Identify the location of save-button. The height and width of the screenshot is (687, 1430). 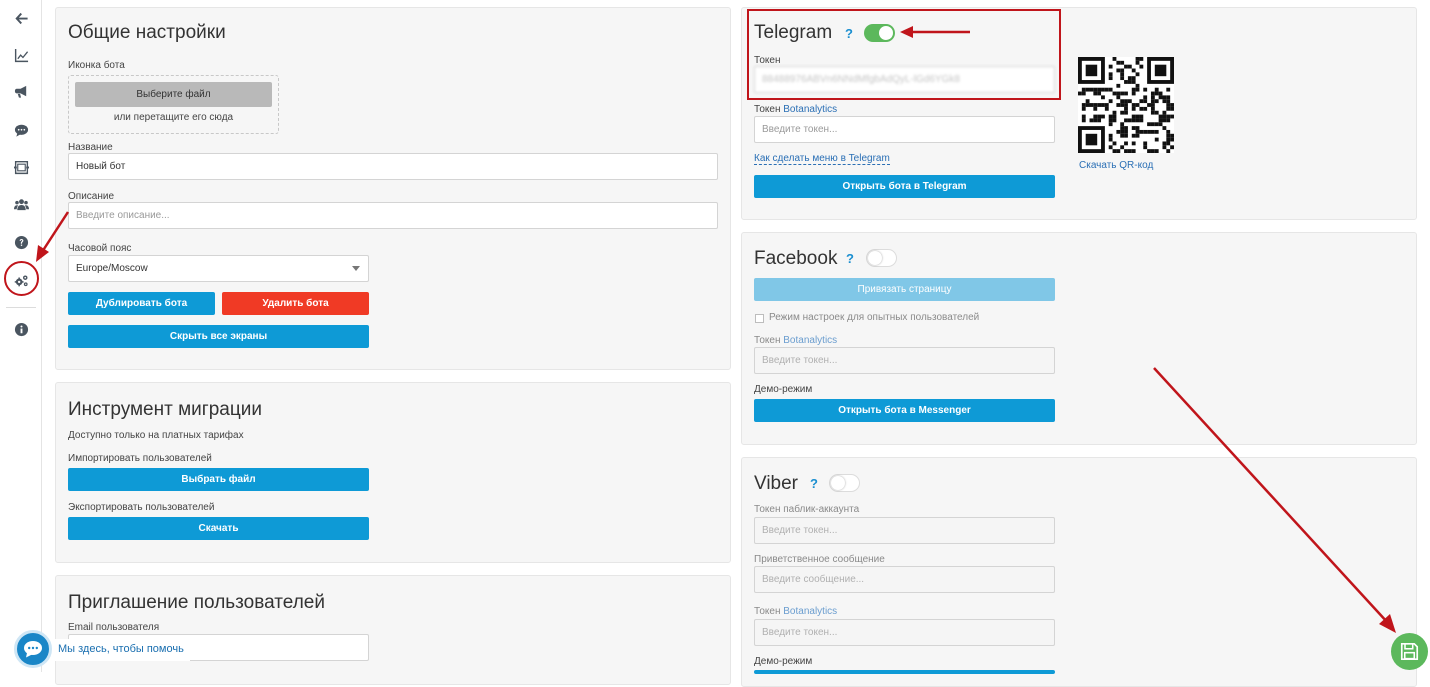
(1409, 651).